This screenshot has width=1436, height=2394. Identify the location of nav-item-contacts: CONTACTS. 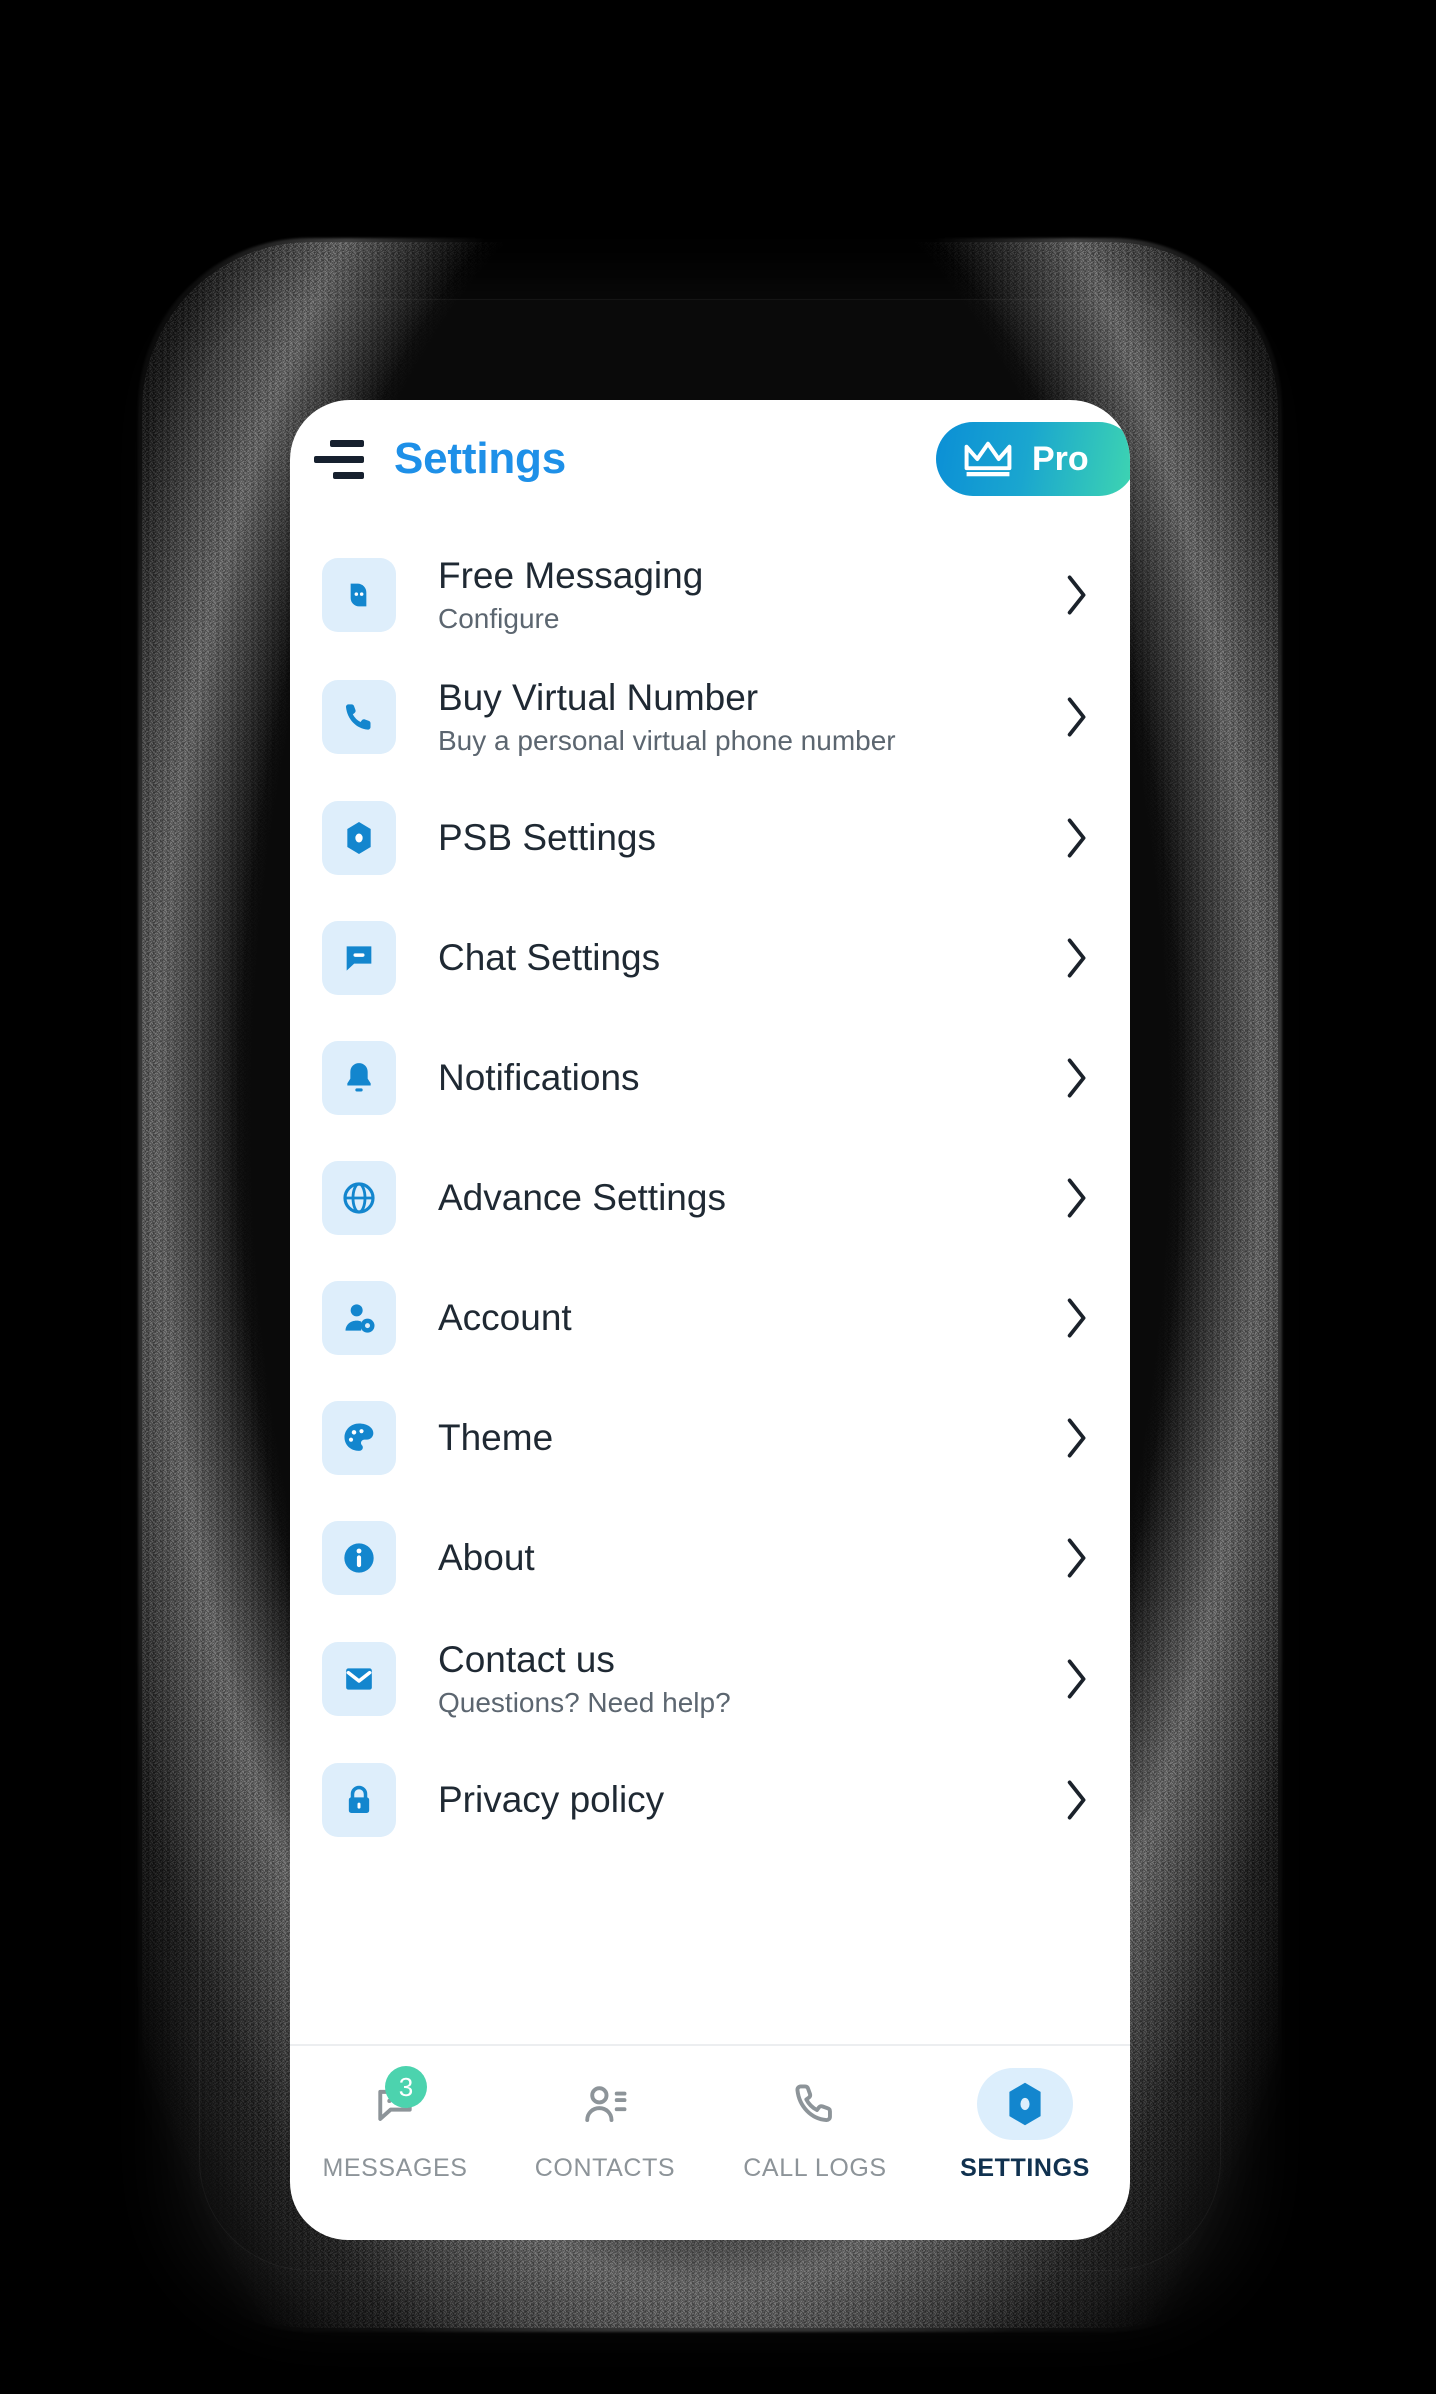
(605, 2125).